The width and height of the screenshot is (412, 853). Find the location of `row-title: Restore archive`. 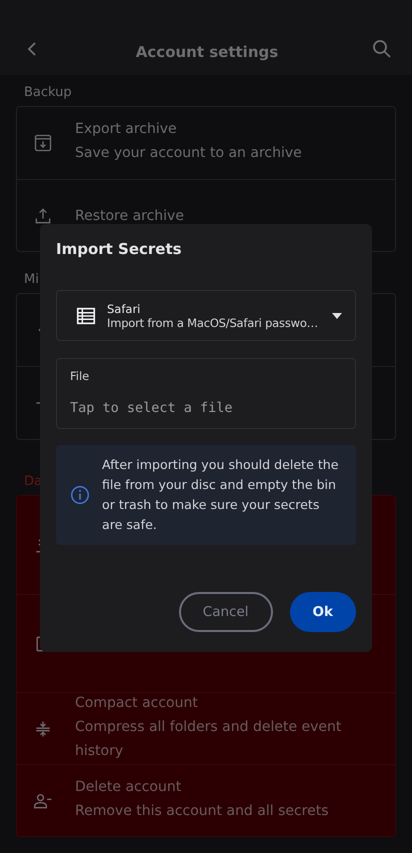

row-title: Restore archive is located at coordinates (129, 216).